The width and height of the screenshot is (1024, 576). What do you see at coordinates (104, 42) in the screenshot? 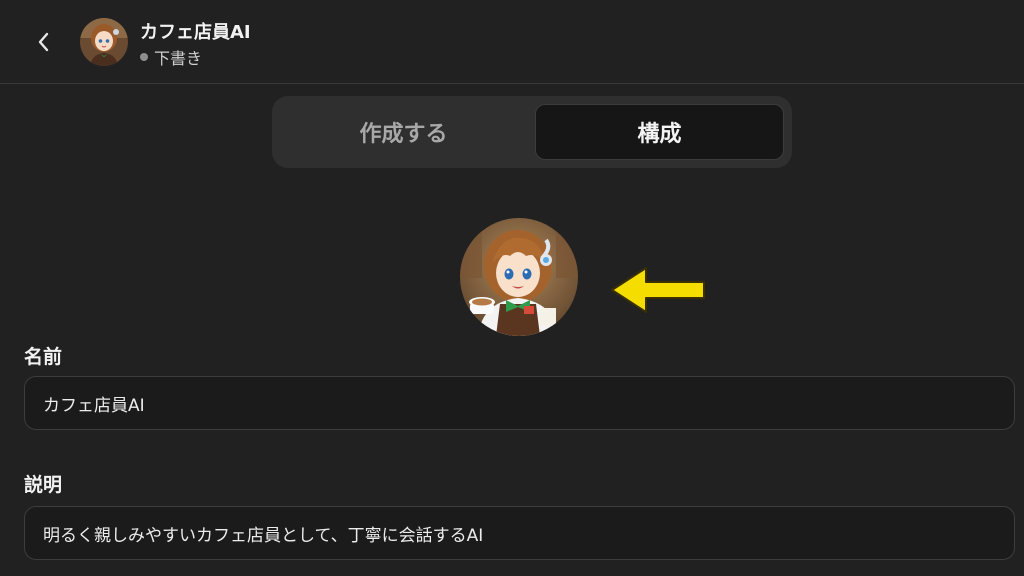
I see `header-avatar` at bounding box center [104, 42].